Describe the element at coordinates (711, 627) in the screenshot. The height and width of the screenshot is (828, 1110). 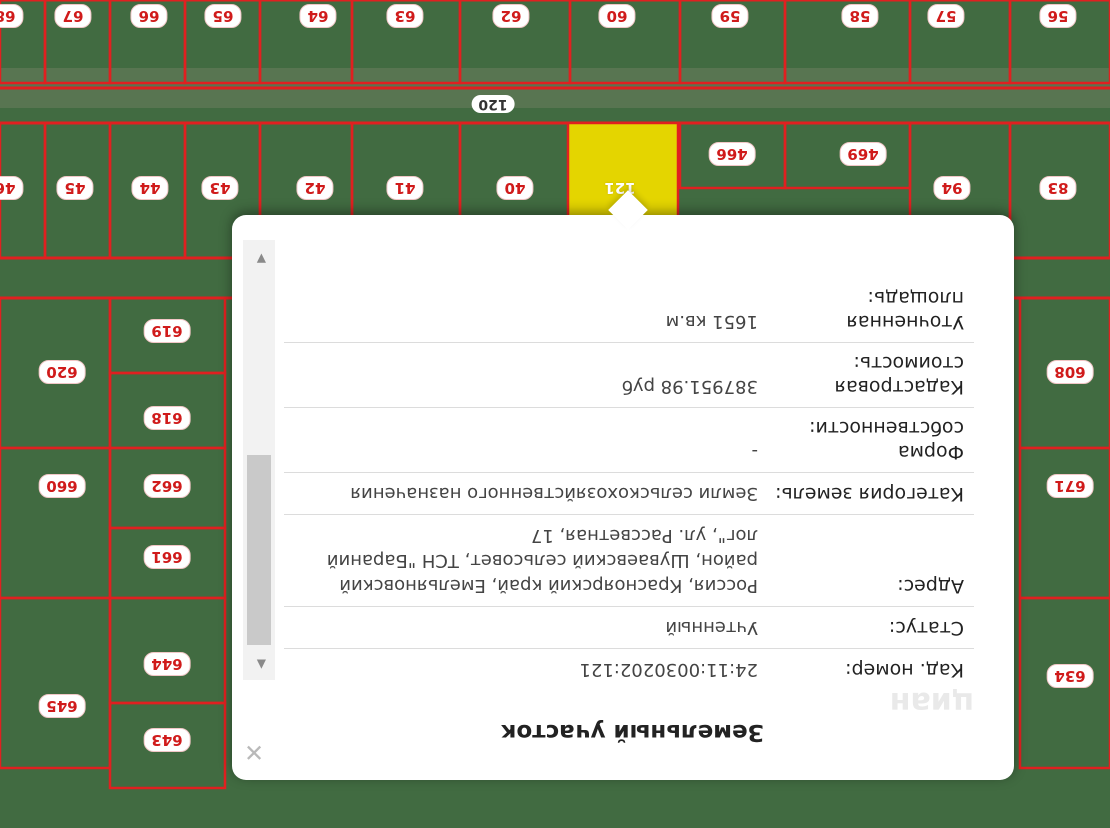
I see `info-value: Учтенный` at that location.